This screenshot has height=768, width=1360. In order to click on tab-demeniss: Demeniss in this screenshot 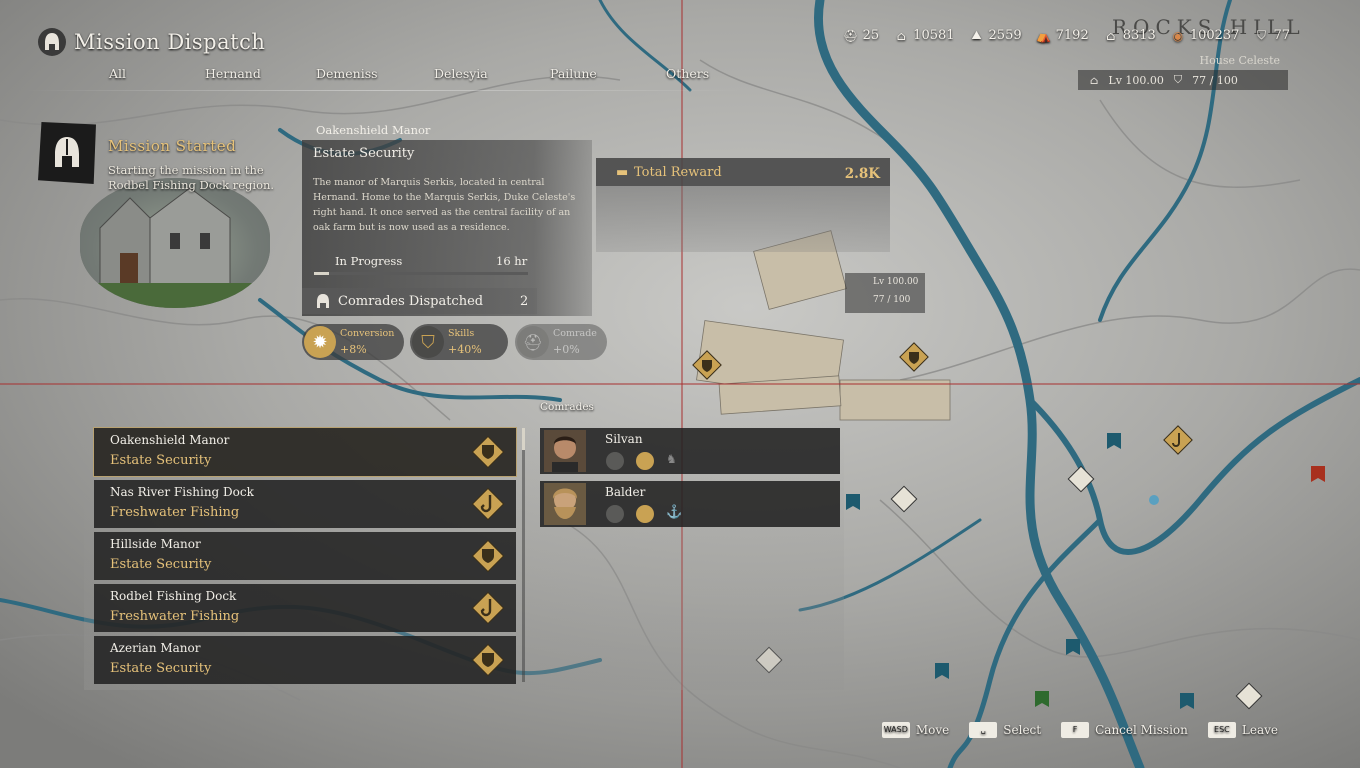, I will do `click(347, 73)`.